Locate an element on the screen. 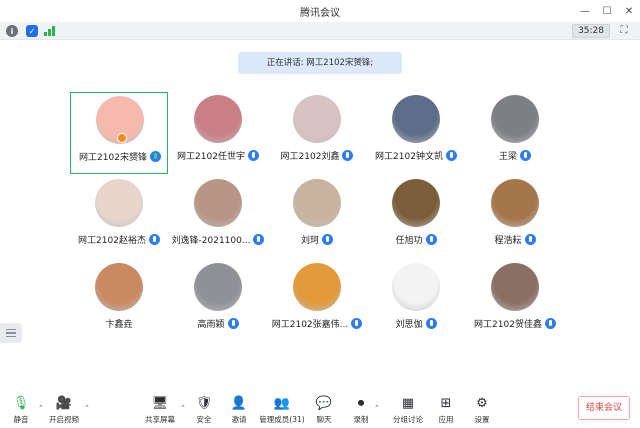 The width and height of the screenshot is (640, 428). participant-namebar: 任旭功 is located at coordinates (416, 239).